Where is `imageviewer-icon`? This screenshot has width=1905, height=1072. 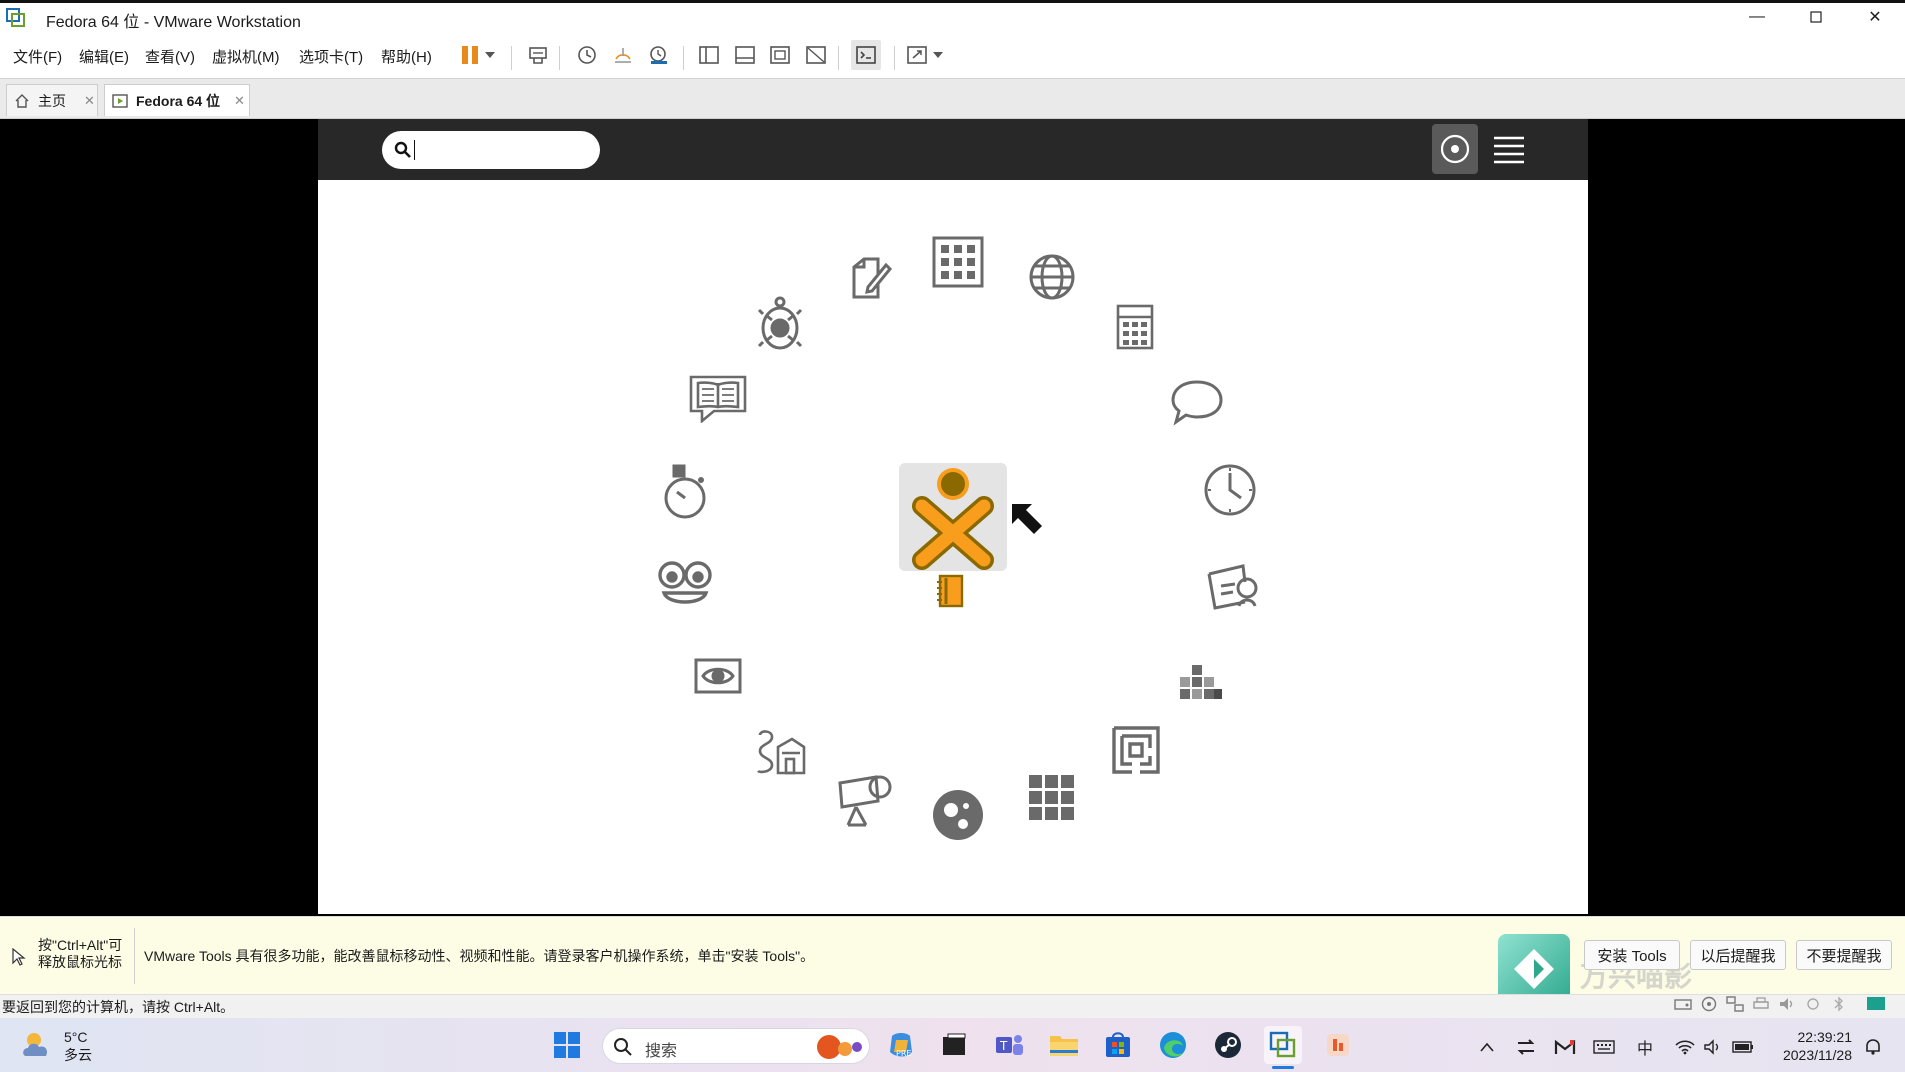
imageviewer-icon is located at coordinates (865, 800).